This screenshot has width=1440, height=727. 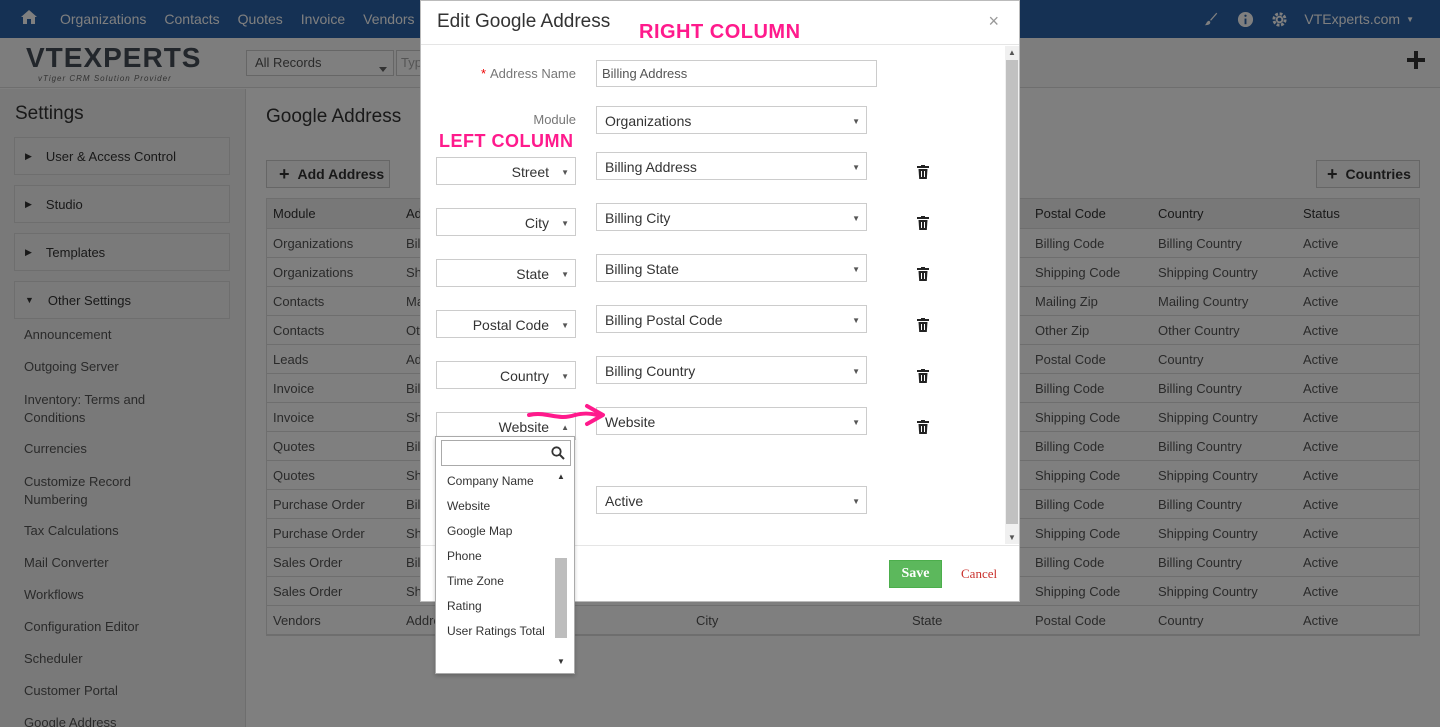 I want to click on left-column-select-value: Street, so click(x=530, y=172).